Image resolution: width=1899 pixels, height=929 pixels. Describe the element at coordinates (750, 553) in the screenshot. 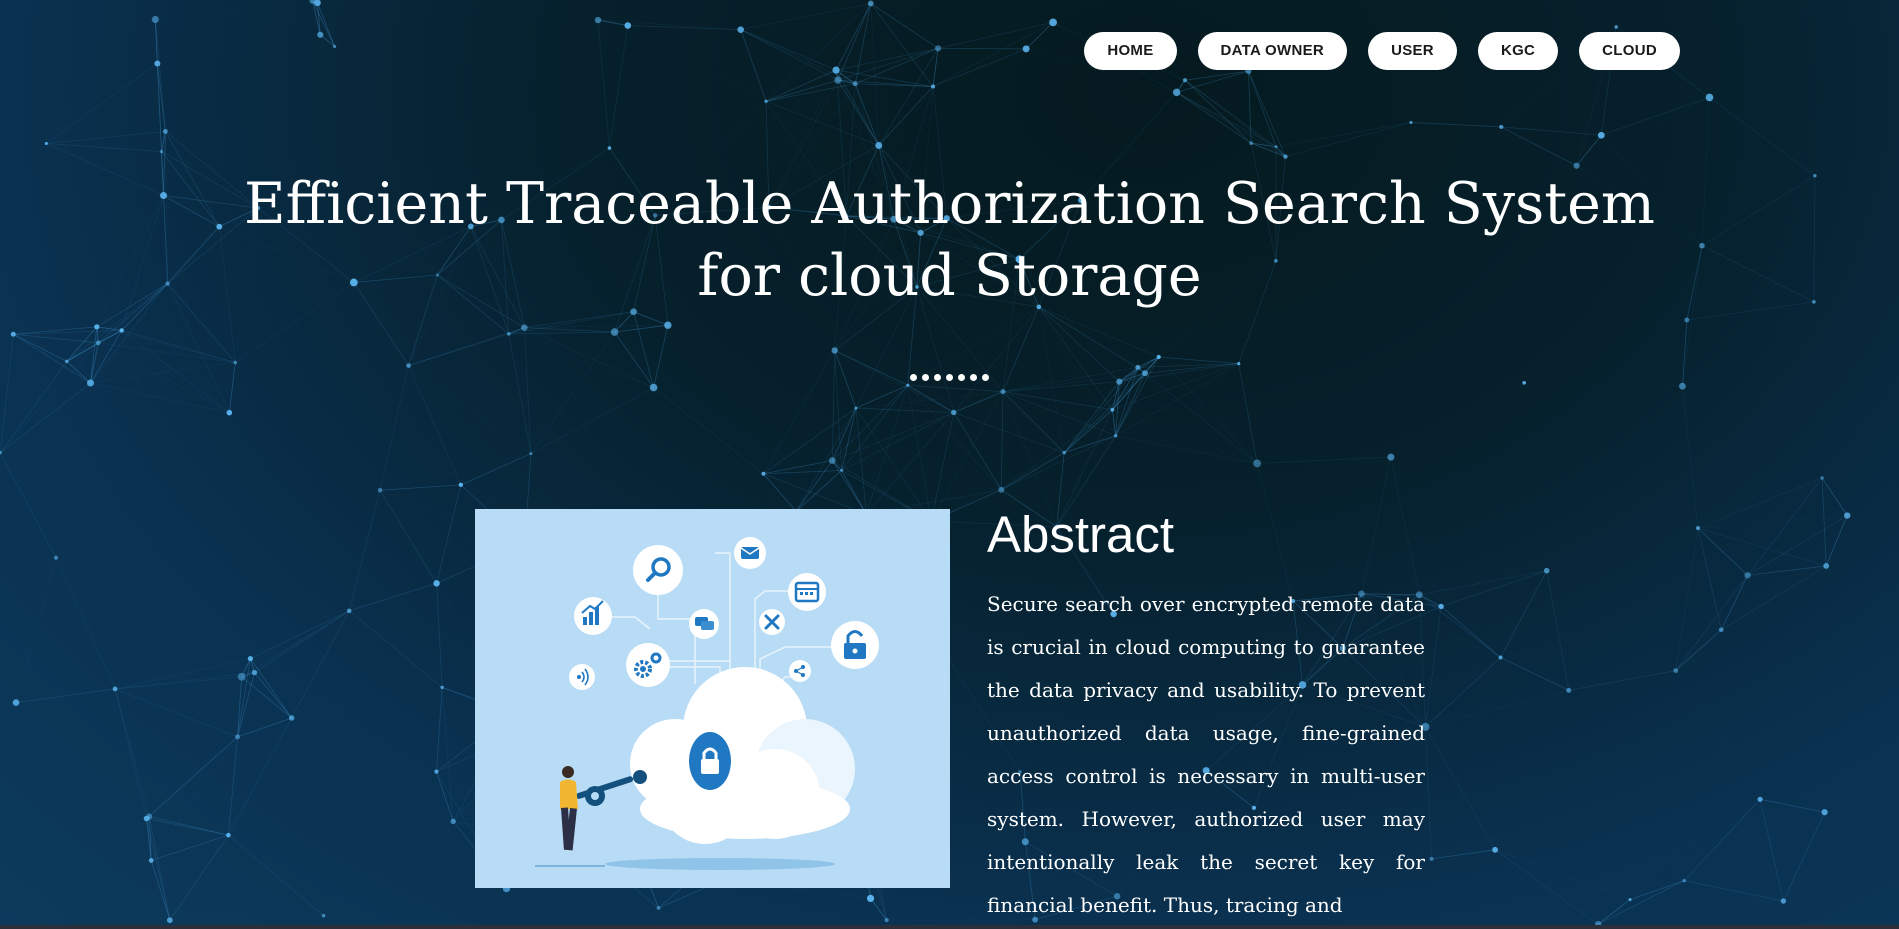

I see `mail-icon` at that location.